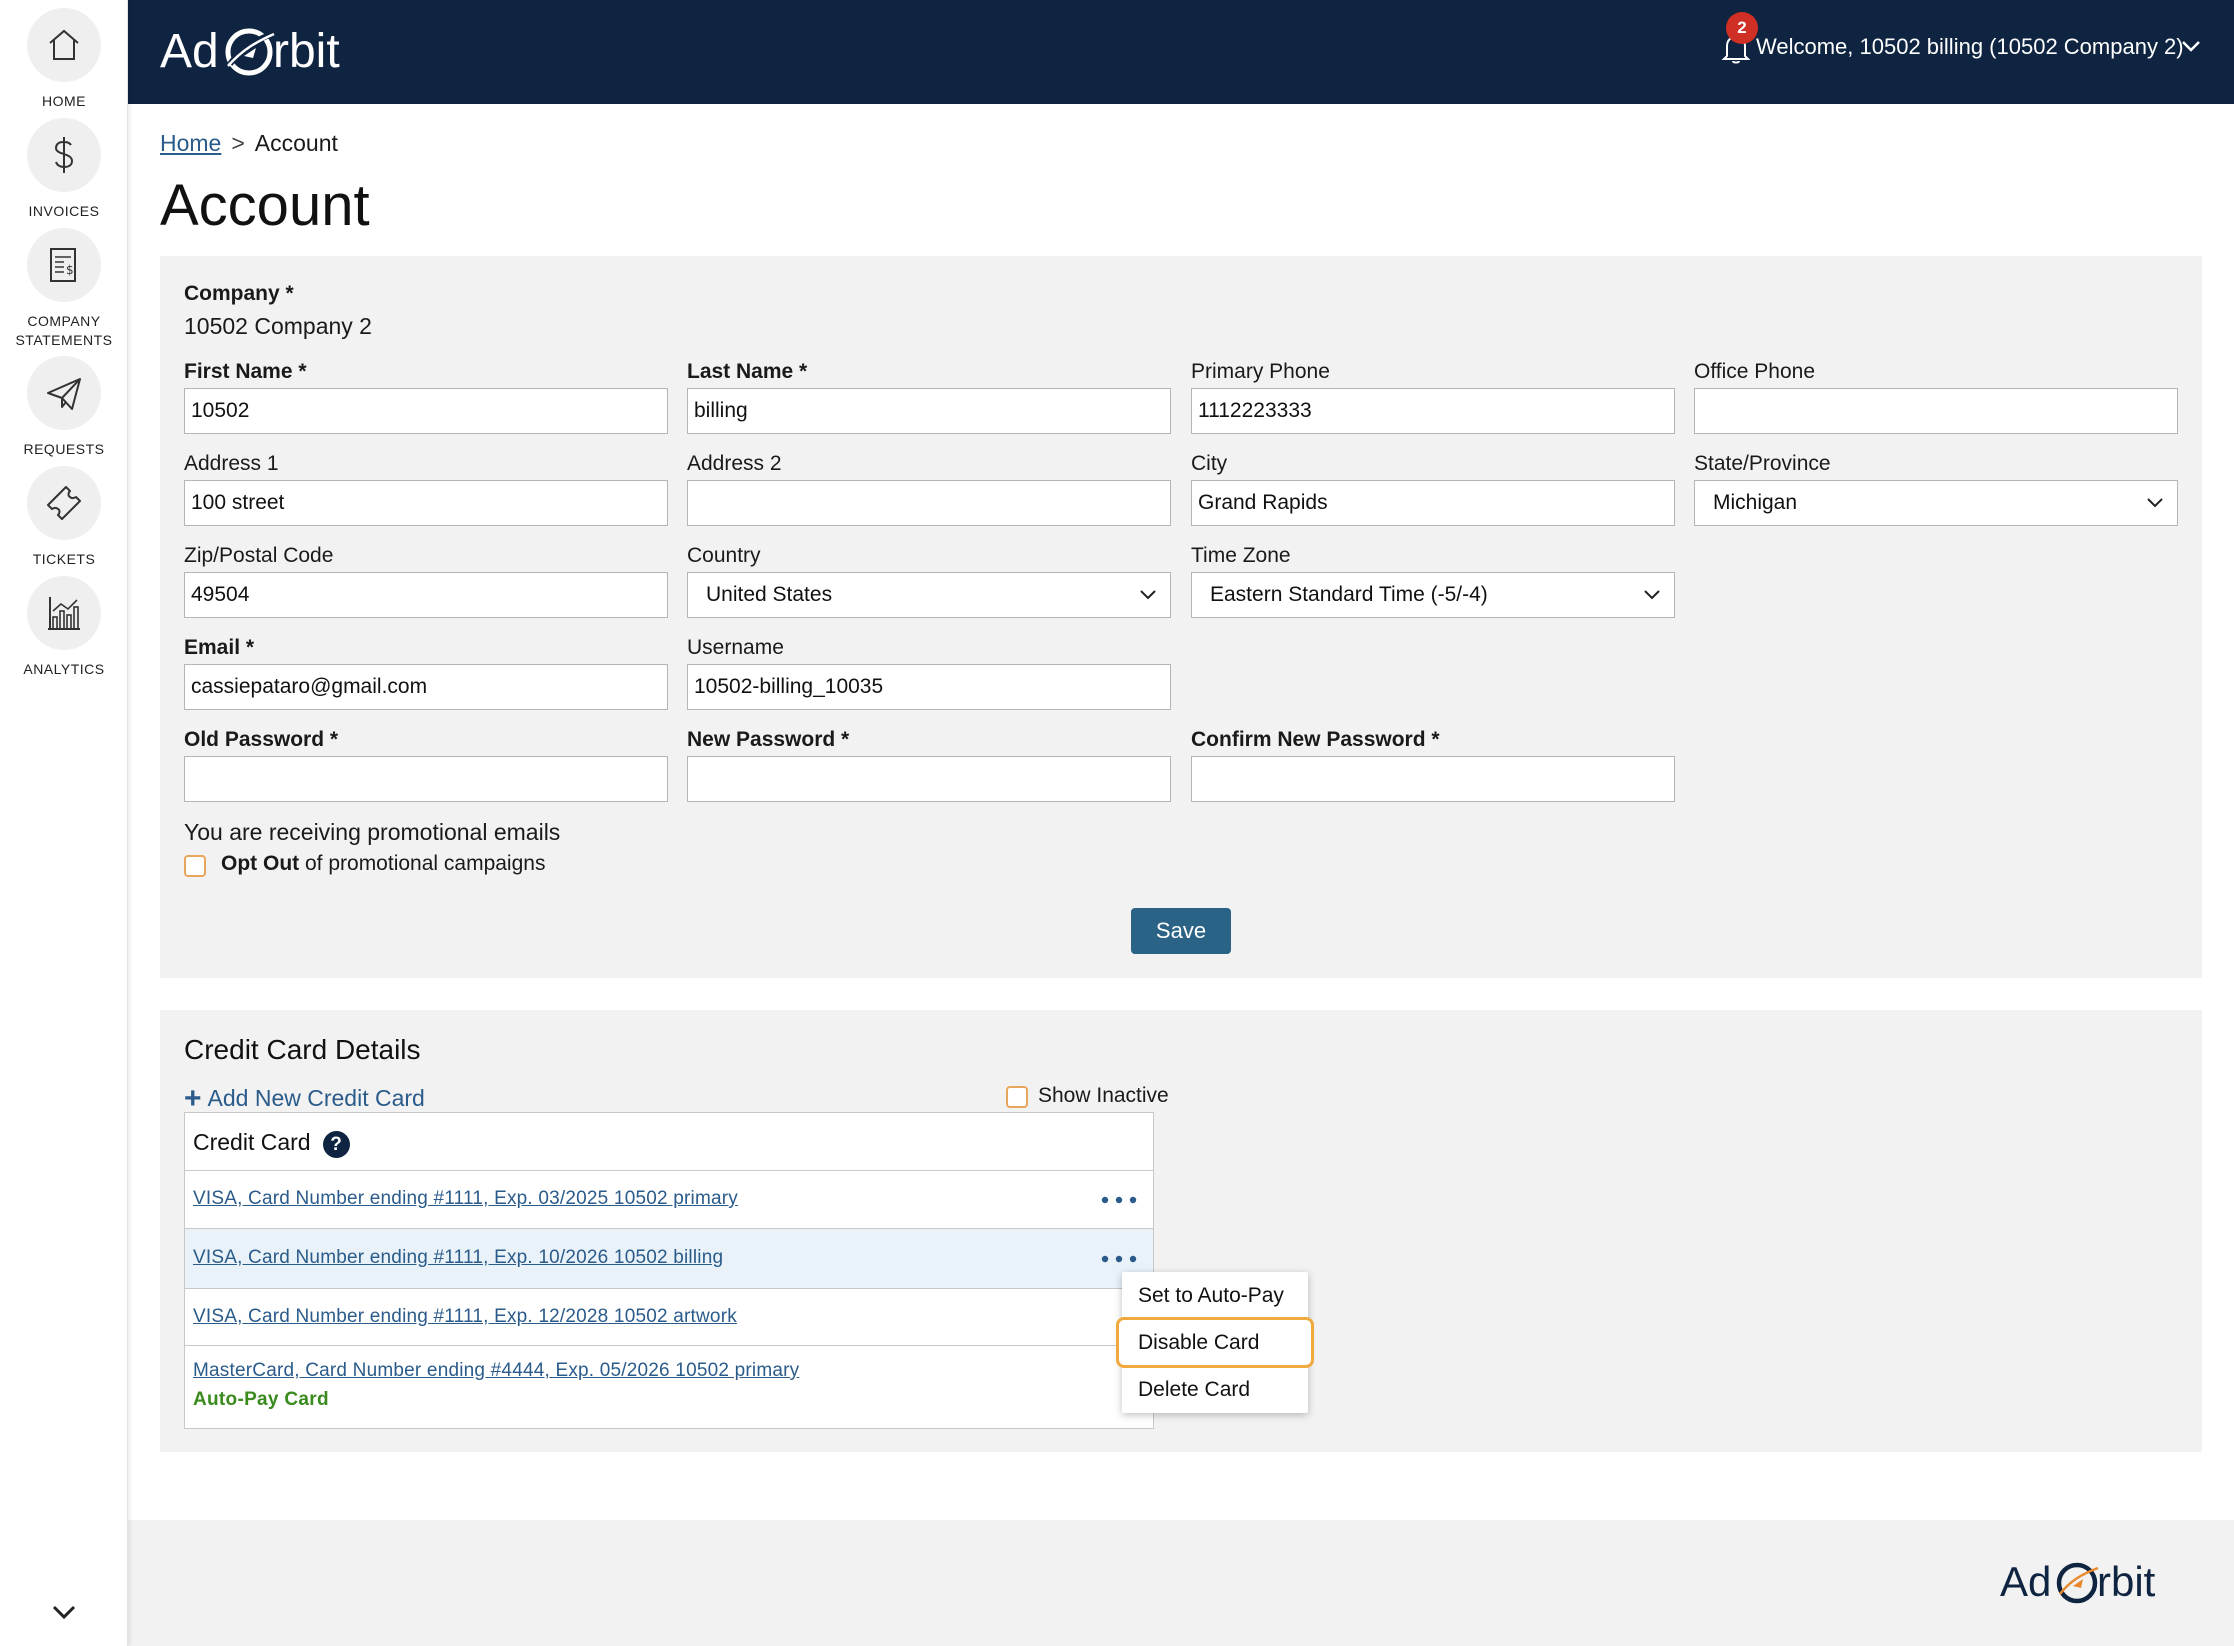 Image resolution: width=2234 pixels, height=1646 pixels. I want to click on nav-circle: $, so click(64, 265).